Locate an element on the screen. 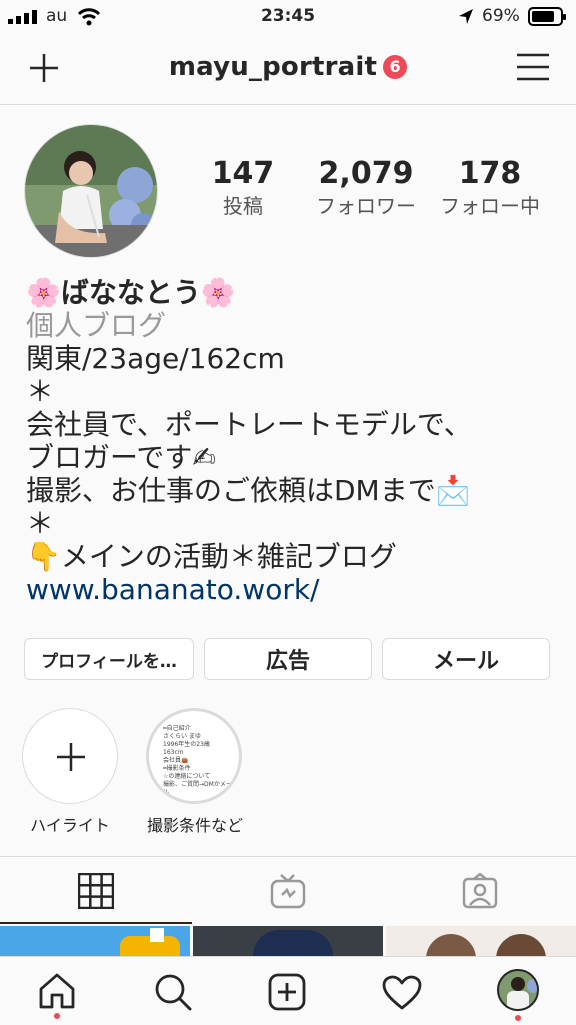  email-button: メール is located at coordinates (466, 659).